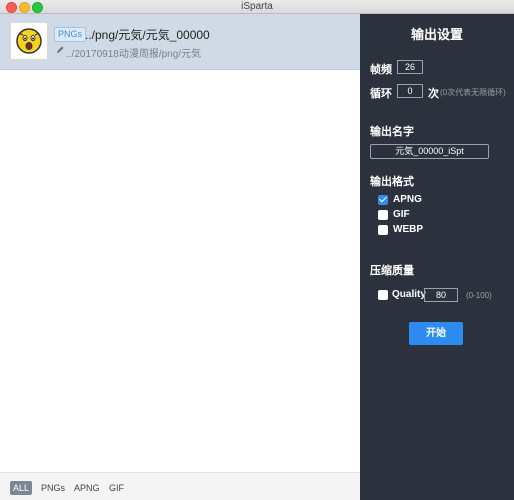  What do you see at coordinates (180, 486) in the screenshot?
I see `filter-bar: ALL PNGs APNG GIF` at bounding box center [180, 486].